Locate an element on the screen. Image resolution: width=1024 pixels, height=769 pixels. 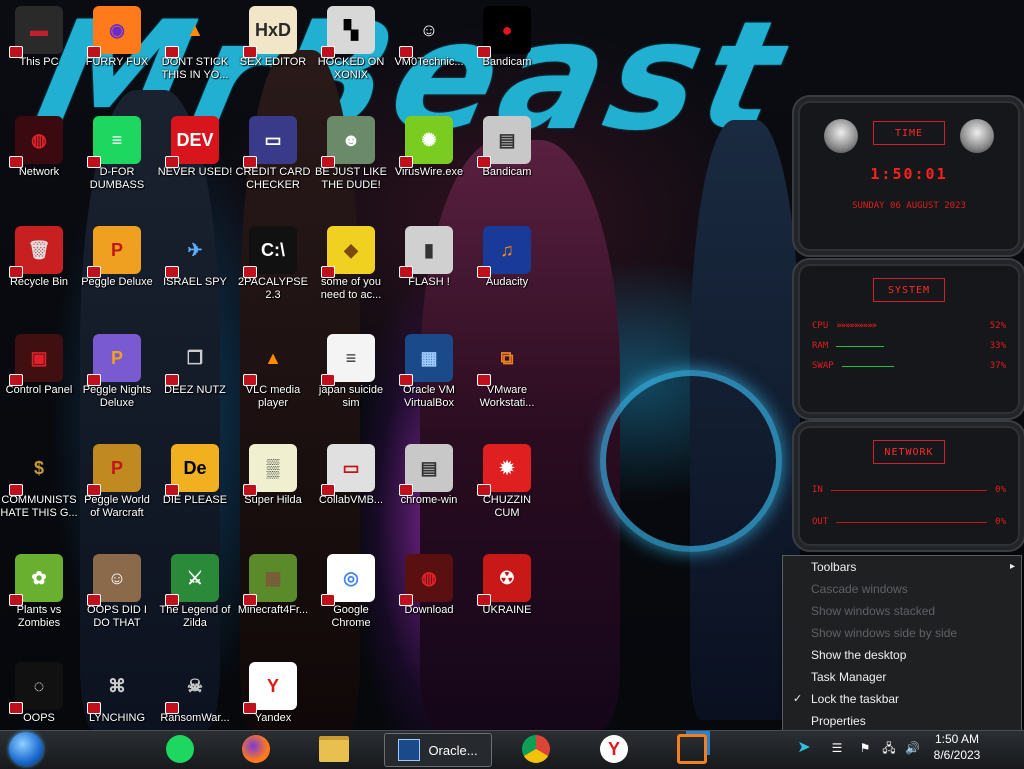
desktop-icon: P Peggle World of Warcraft is located at coordinates (117, 482).